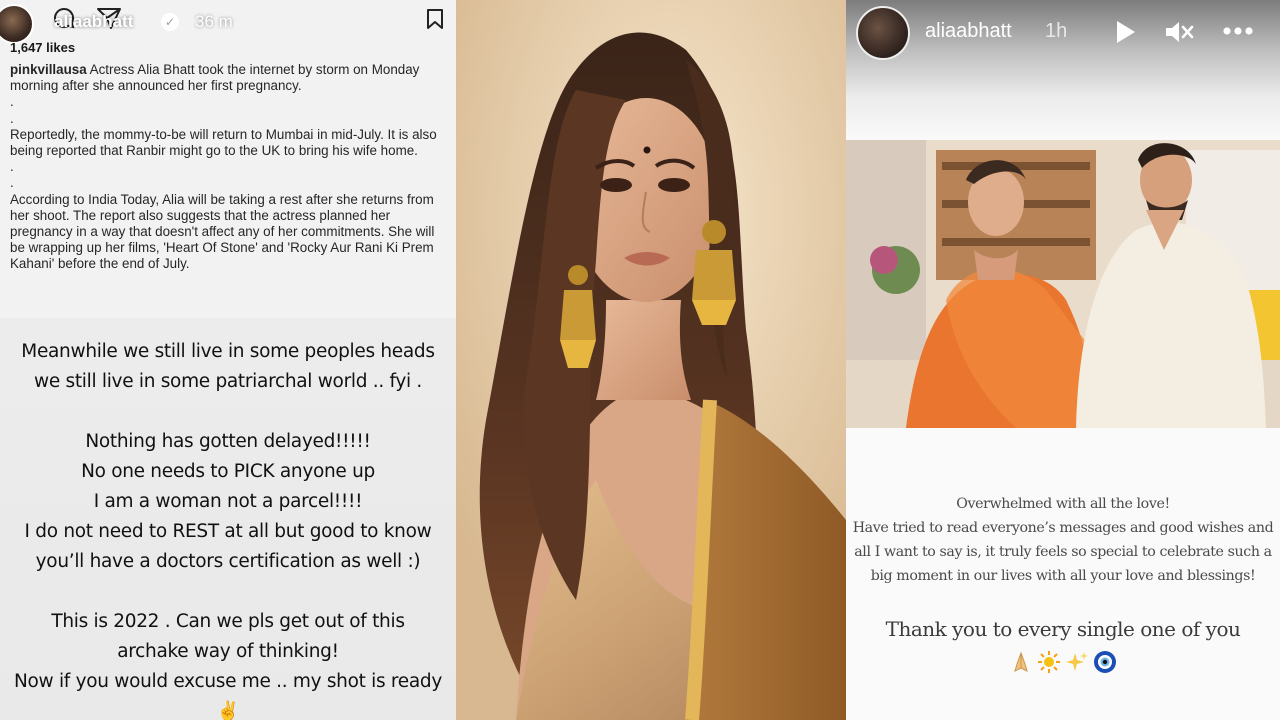 This screenshot has height=720, width=1280. What do you see at coordinates (228, 441) in the screenshot?
I see `note-line: Nothing has gotten delayed!!!!!` at bounding box center [228, 441].